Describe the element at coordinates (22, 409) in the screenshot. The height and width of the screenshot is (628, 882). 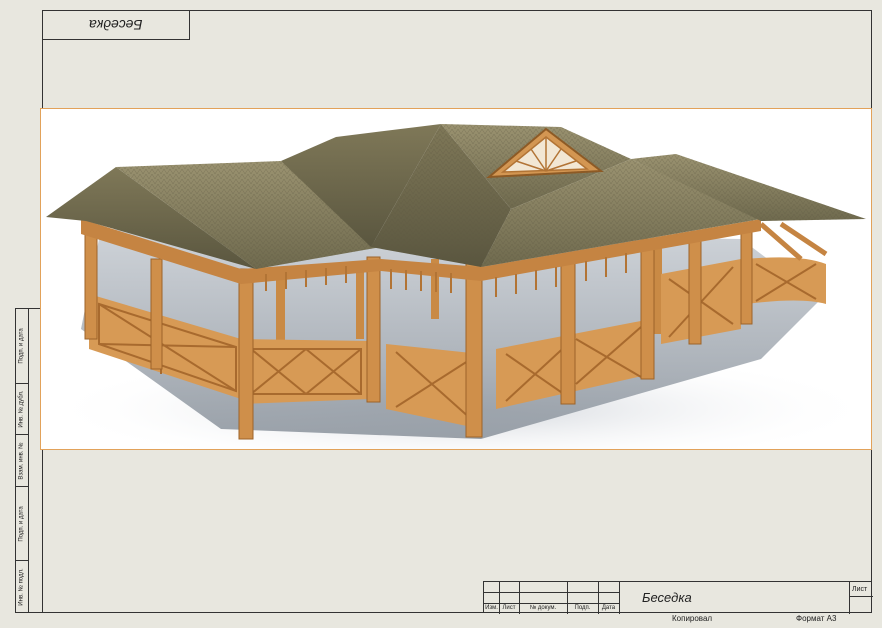
I see `strip-cell-dup-inventory: Инв. № дубл.` at that location.